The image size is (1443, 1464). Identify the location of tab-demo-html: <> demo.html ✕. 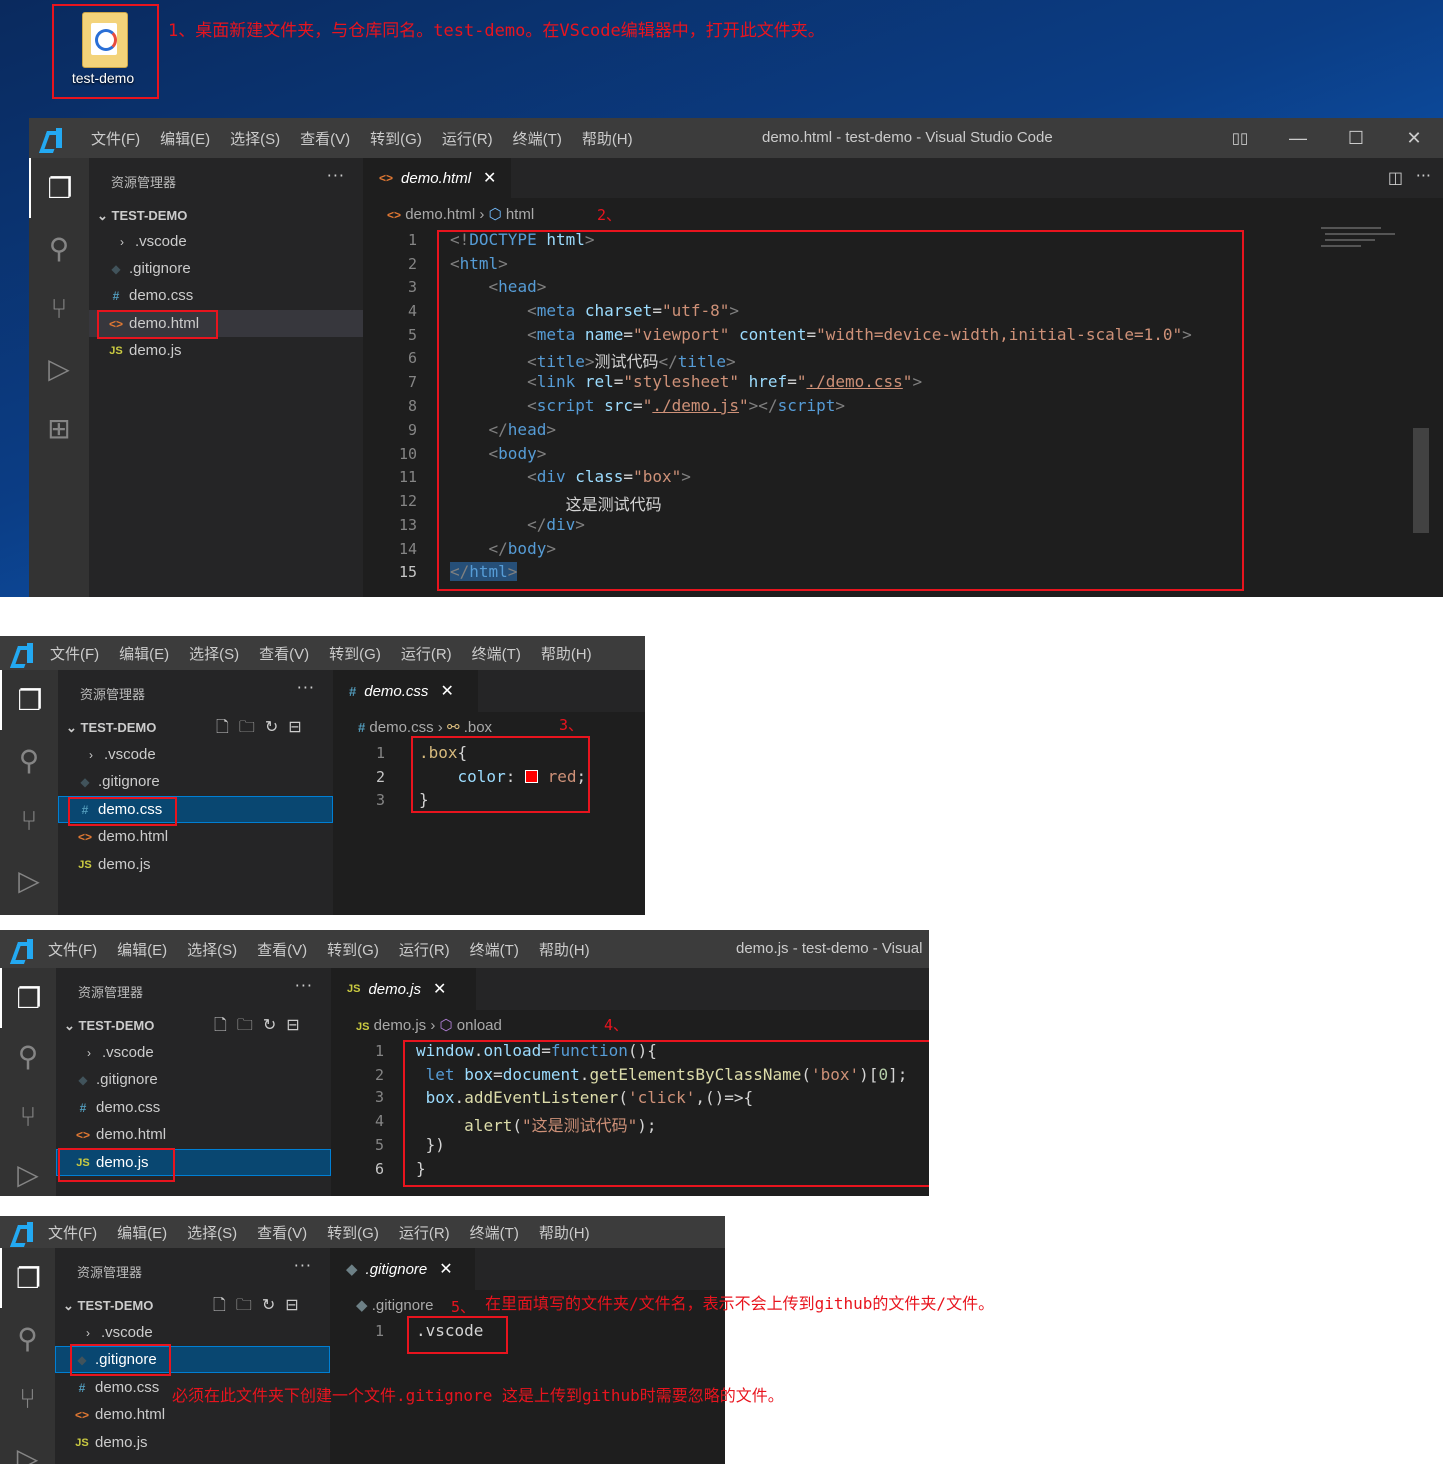
(437, 178).